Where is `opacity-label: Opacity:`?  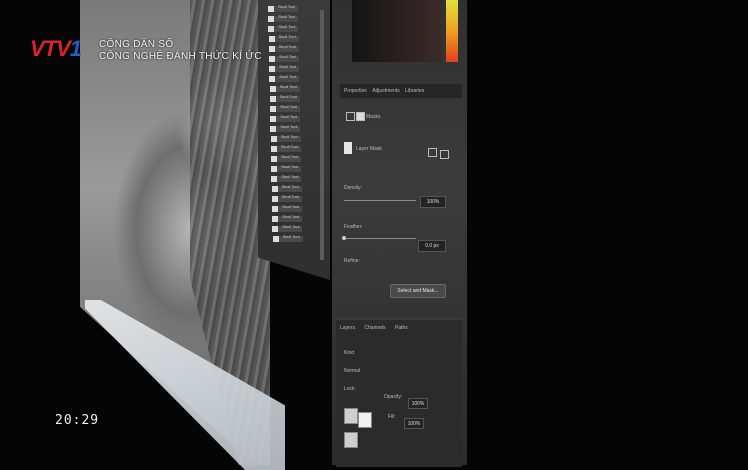 opacity-label: Opacity: is located at coordinates (393, 397).